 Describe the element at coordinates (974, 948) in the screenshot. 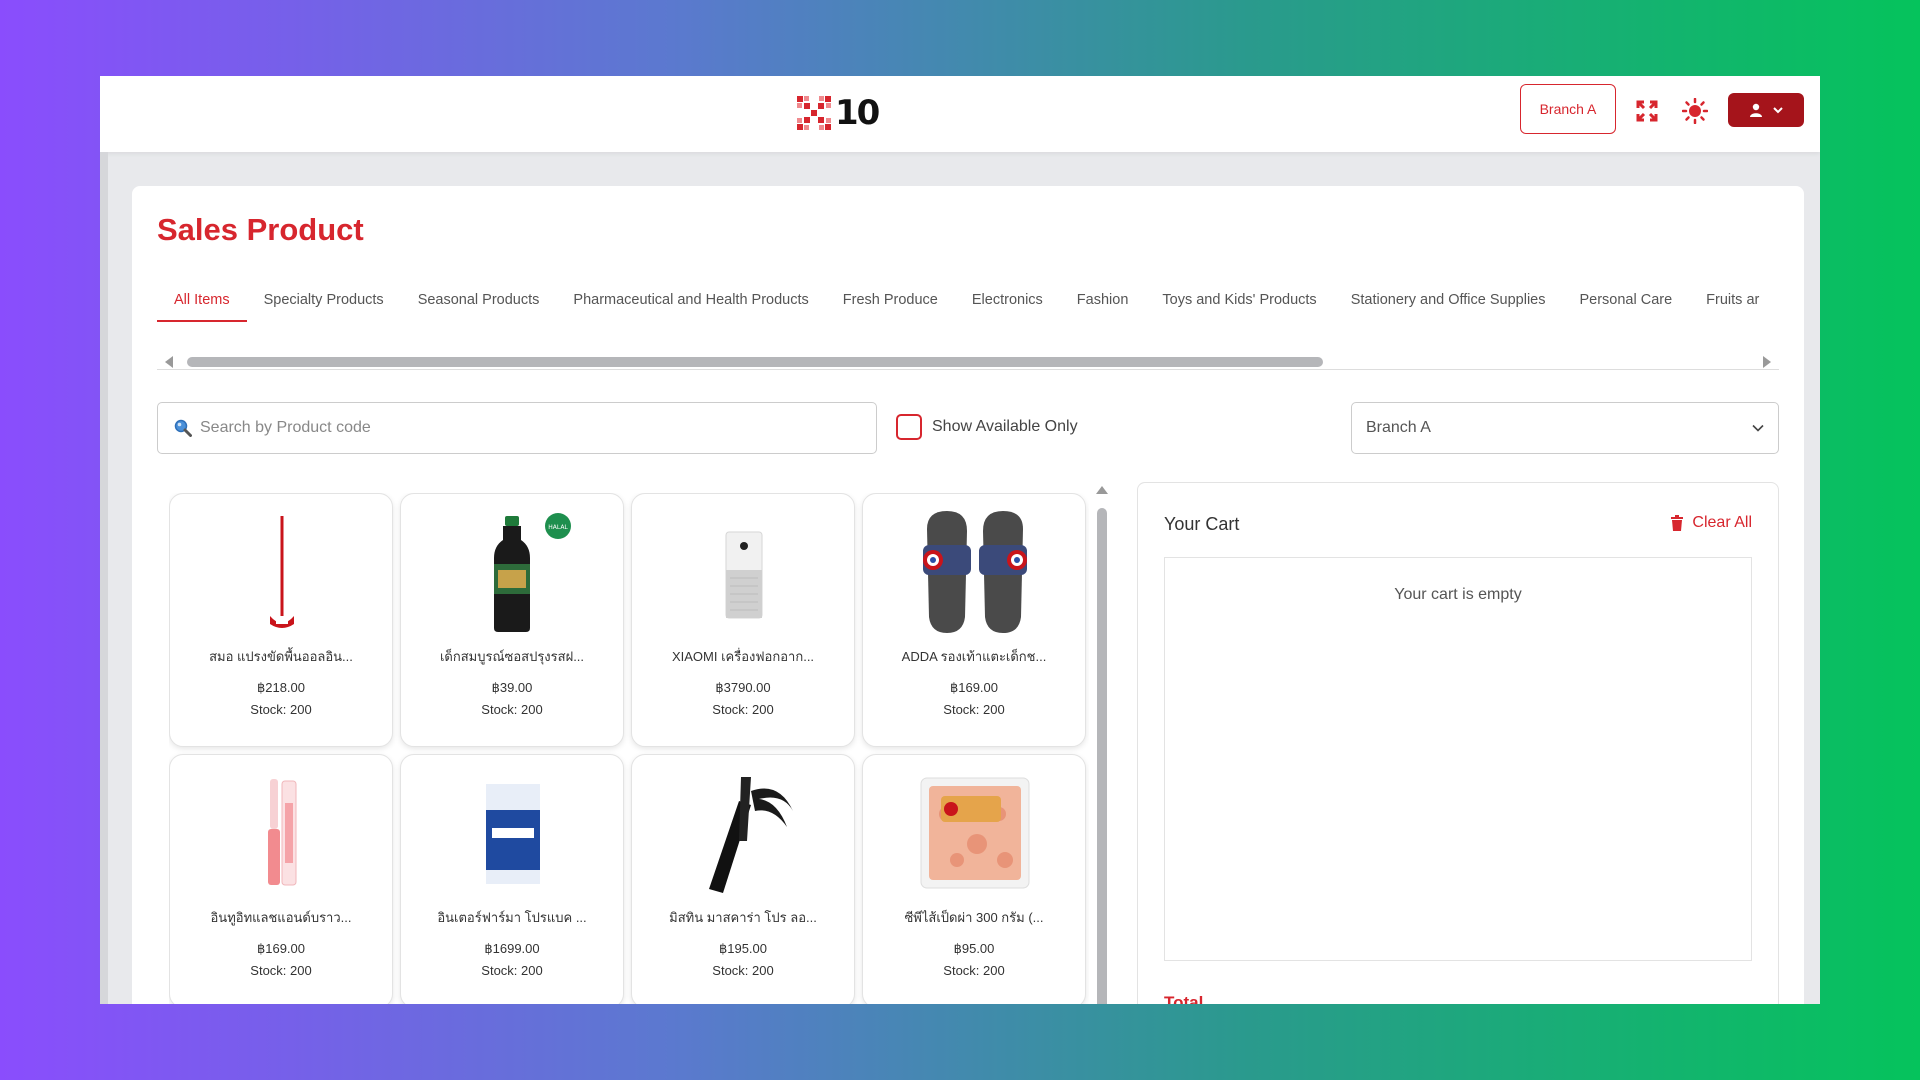

I see `product-price: ฿95.00` at that location.